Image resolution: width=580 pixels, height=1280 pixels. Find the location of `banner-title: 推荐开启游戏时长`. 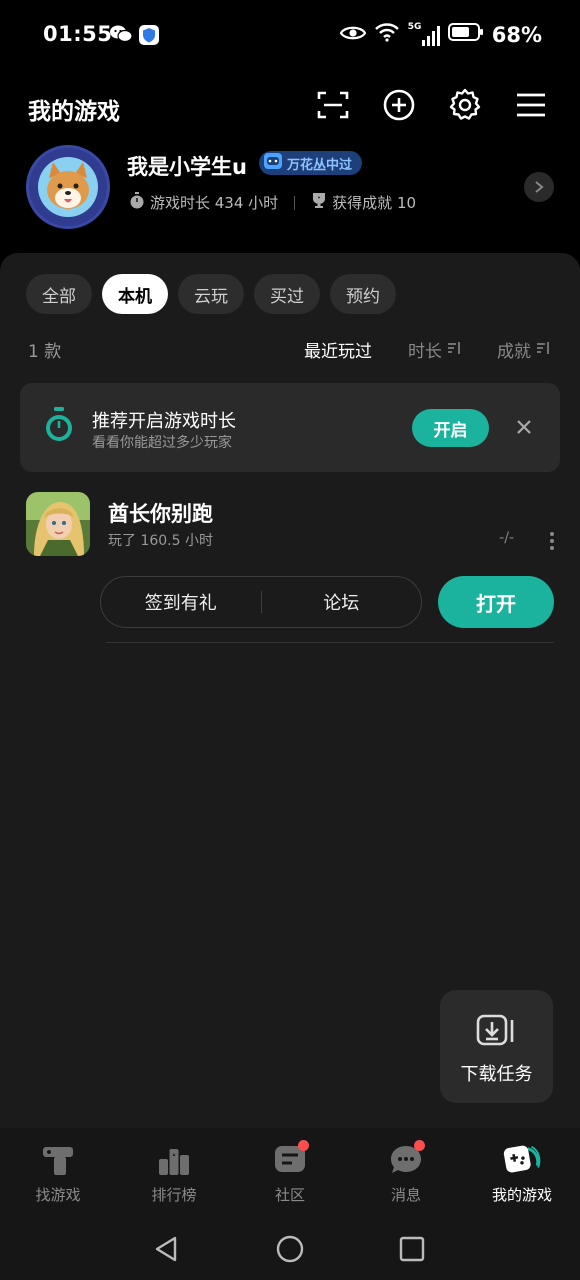

banner-title: 推荐开启游戏时长 is located at coordinates (164, 421).